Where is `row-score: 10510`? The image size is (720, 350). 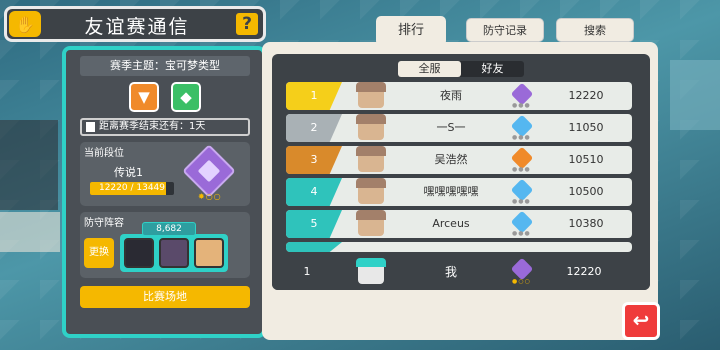 row-score: 10510 is located at coordinates (586, 159).